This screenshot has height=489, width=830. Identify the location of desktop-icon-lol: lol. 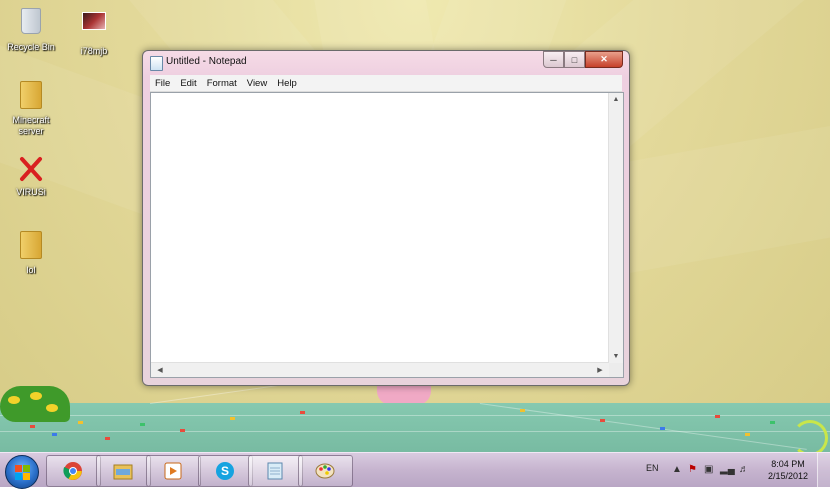
(31, 252).